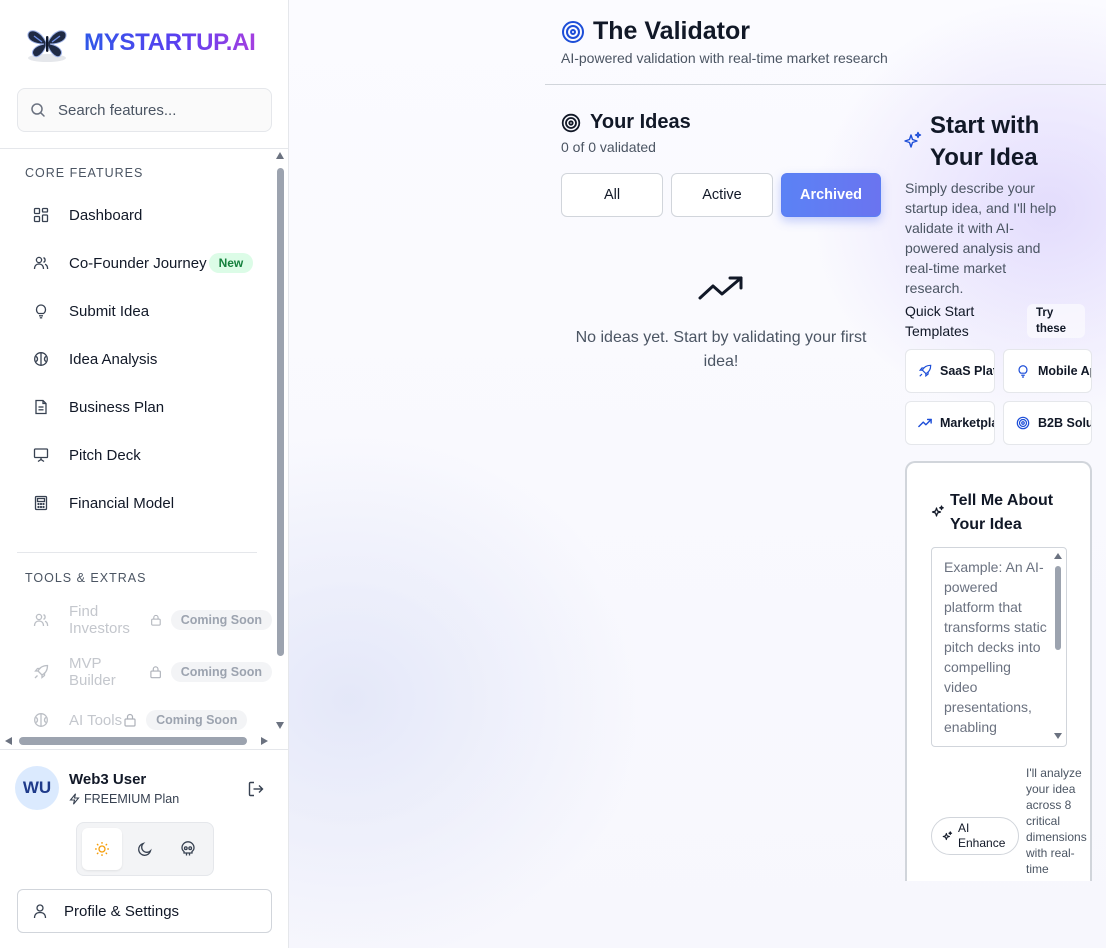  Describe the element at coordinates (1002, 512) in the screenshot. I see `card-title: Tell Me About Your Idea` at that location.